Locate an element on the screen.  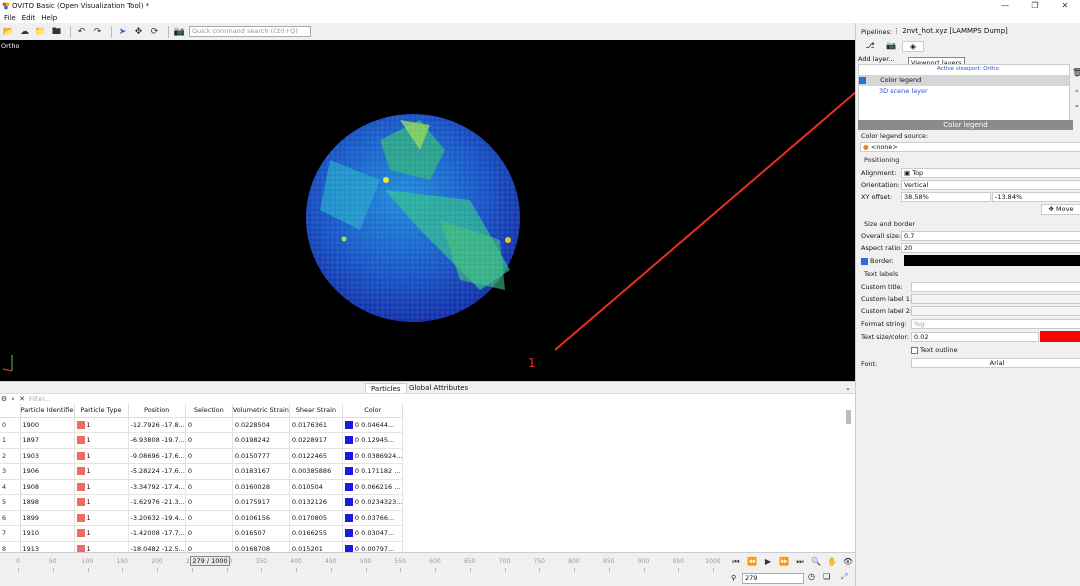
maximize-icon: ❐ is located at coordinates (1035, 6).